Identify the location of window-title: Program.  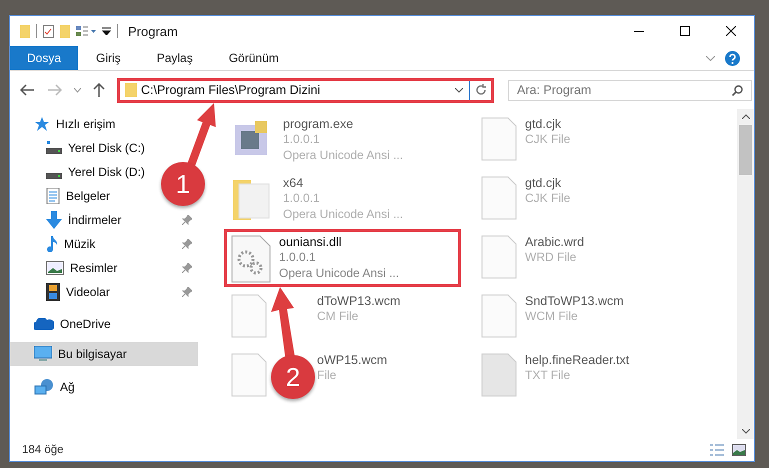
(153, 31).